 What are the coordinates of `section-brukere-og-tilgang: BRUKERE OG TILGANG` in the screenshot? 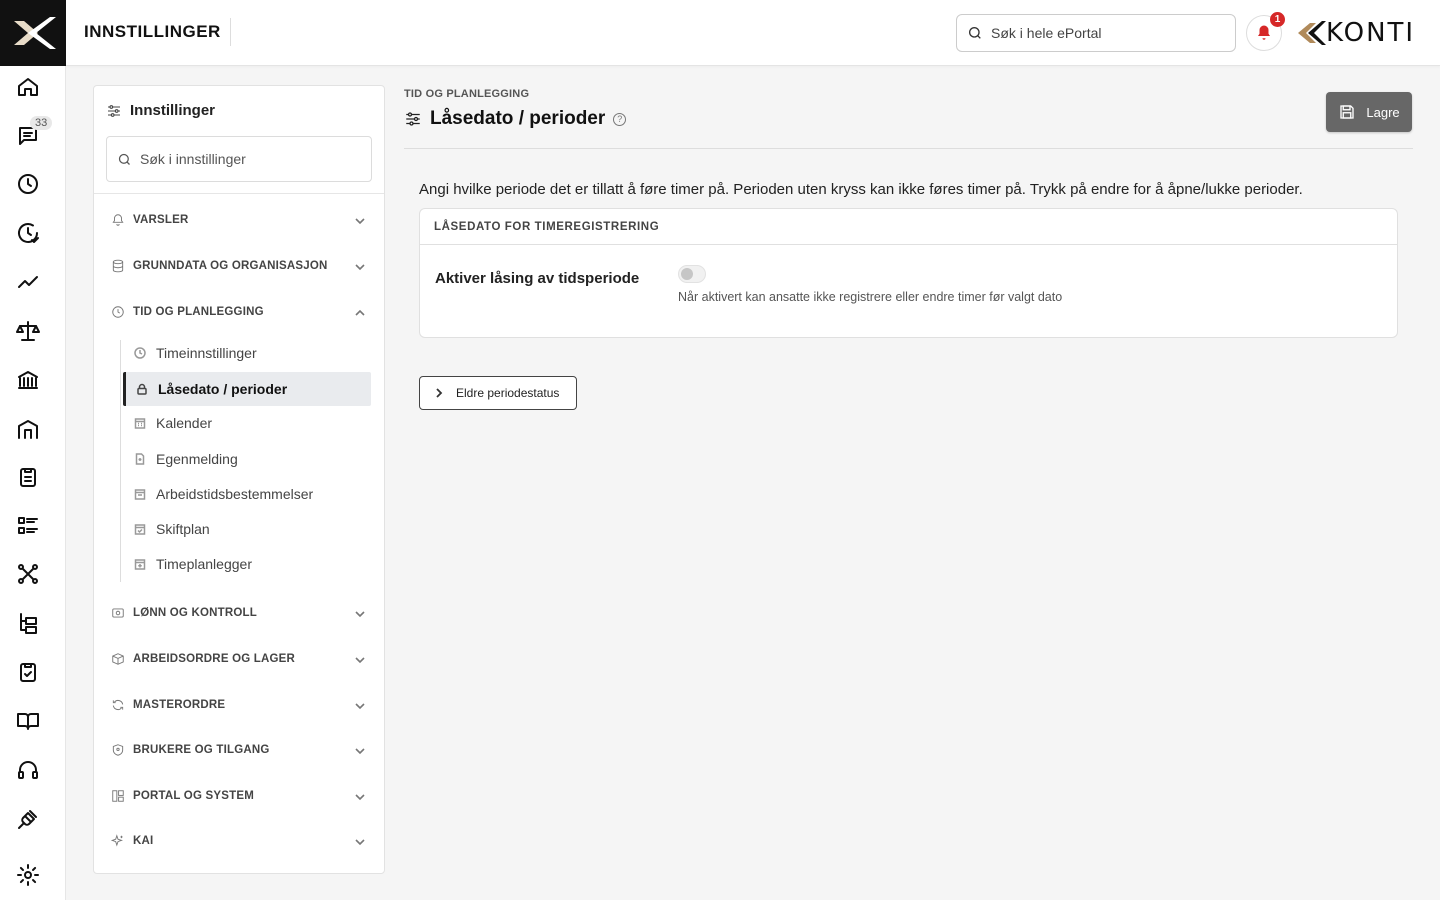 It's located at (239, 750).